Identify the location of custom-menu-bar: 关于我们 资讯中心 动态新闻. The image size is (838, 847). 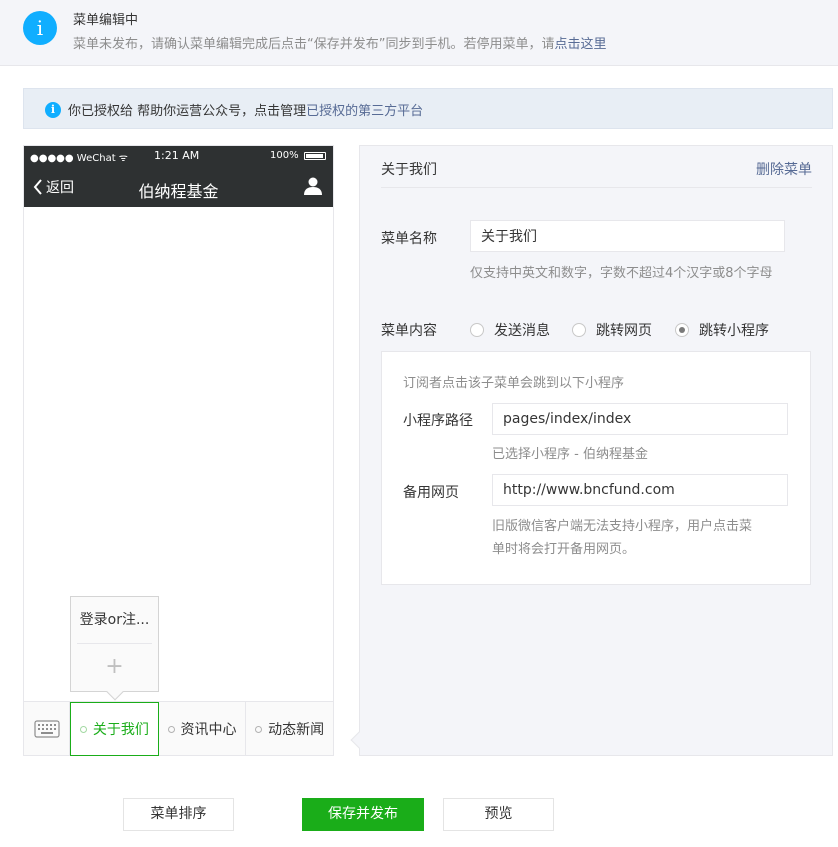
(178, 728).